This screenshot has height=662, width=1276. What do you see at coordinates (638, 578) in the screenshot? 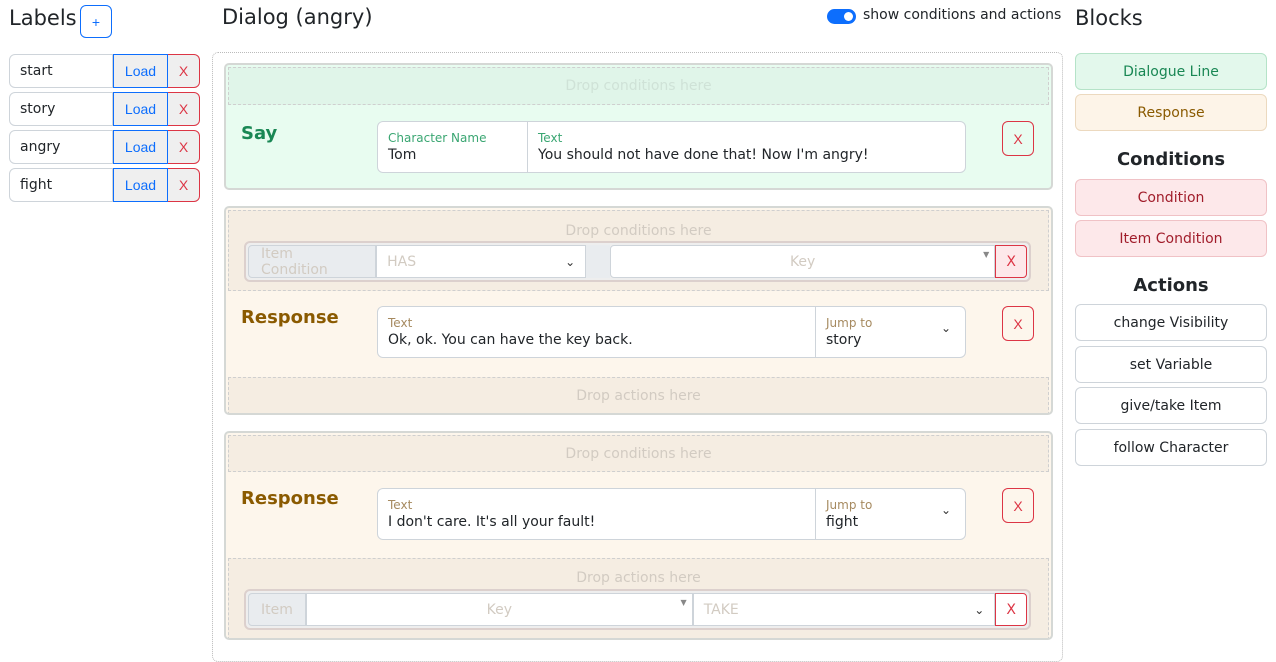
I see `drop-actions-text: Drop actions here` at bounding box center [638, 578].